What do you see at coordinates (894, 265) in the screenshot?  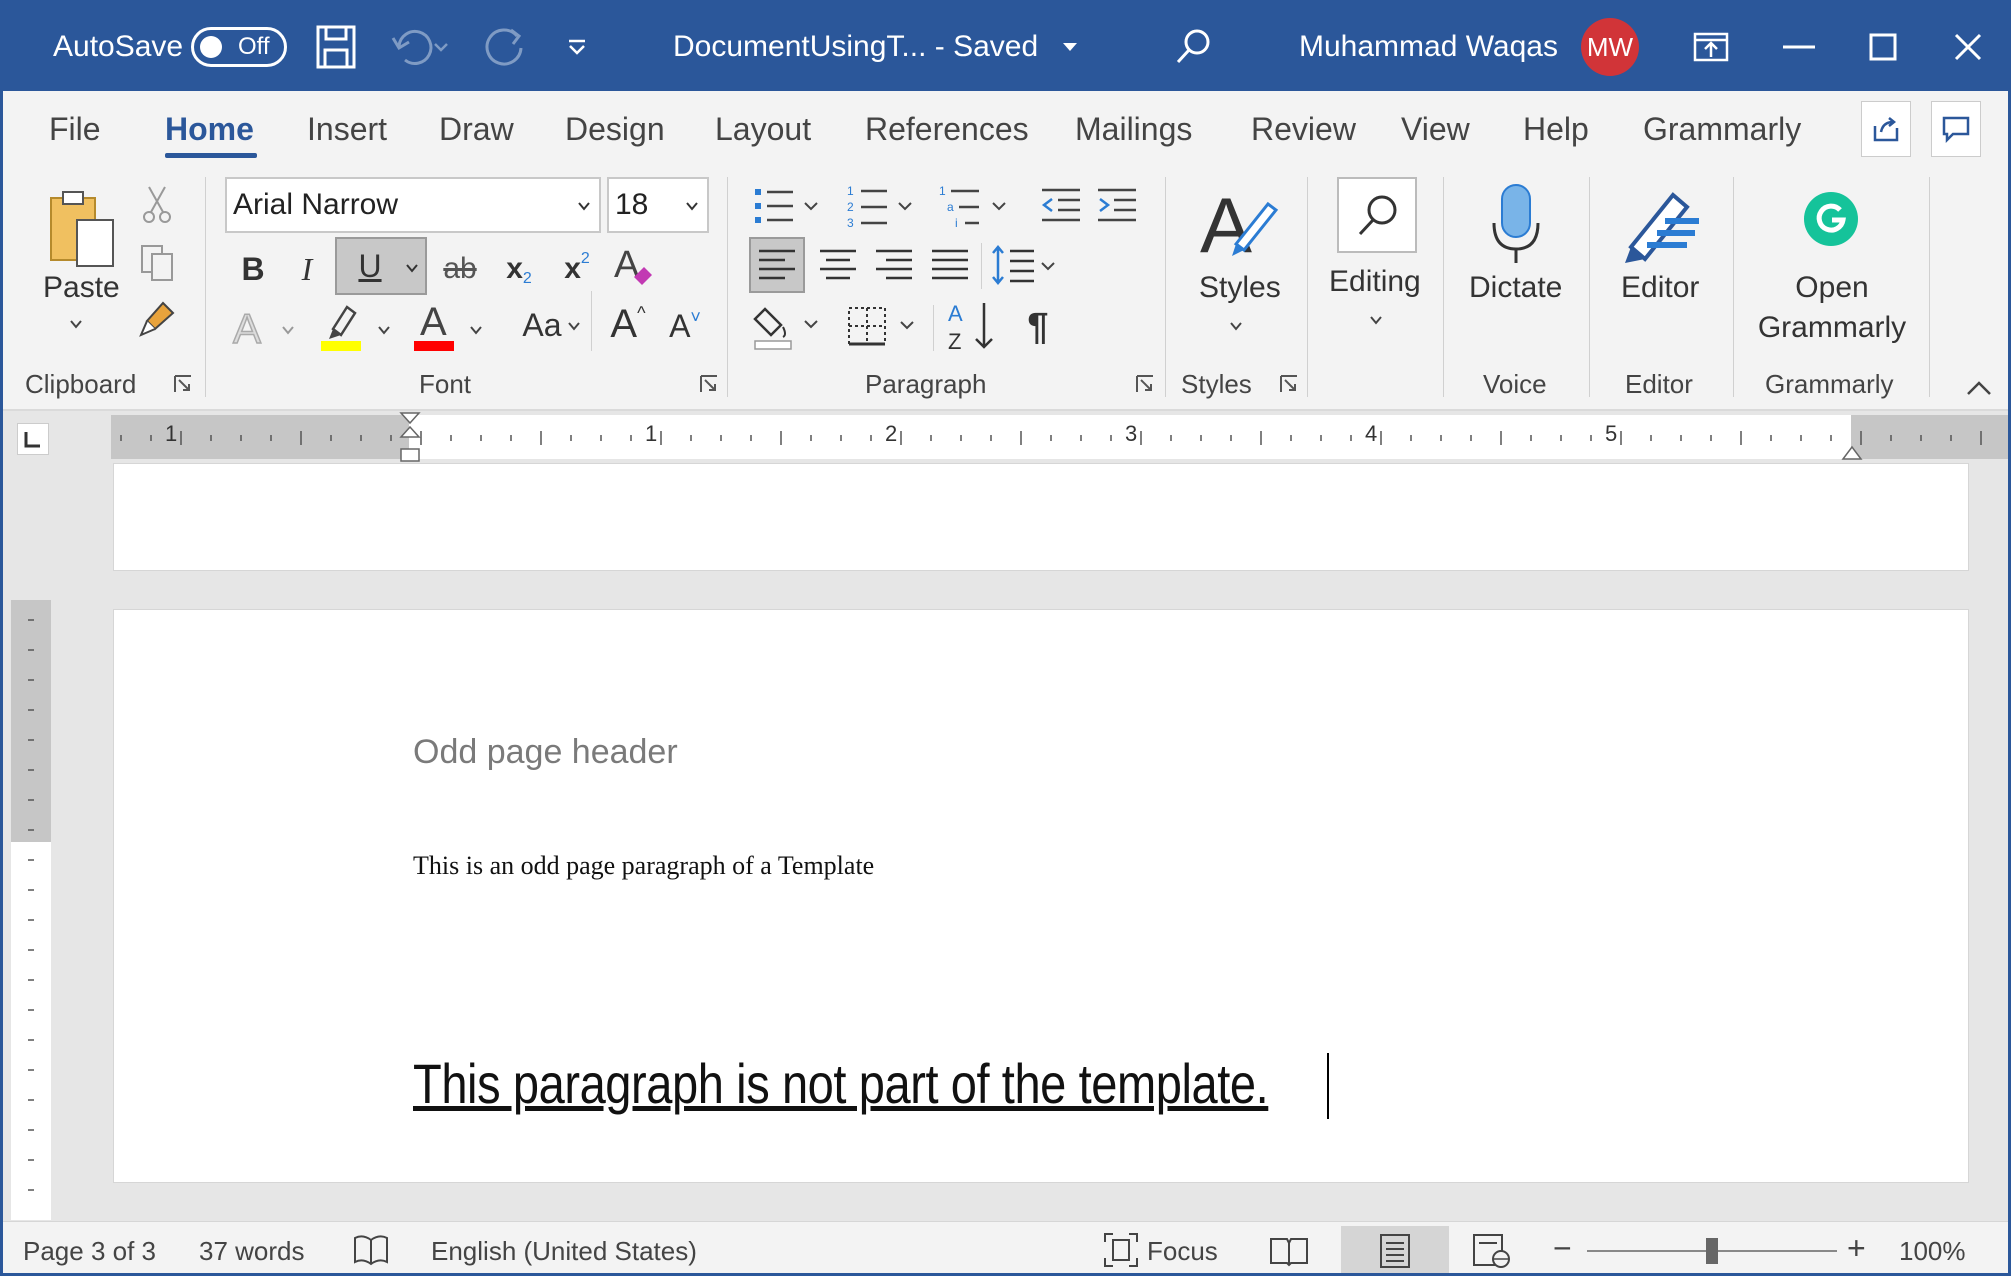 I see `align-right-icon` at bounding box center [894, 265].